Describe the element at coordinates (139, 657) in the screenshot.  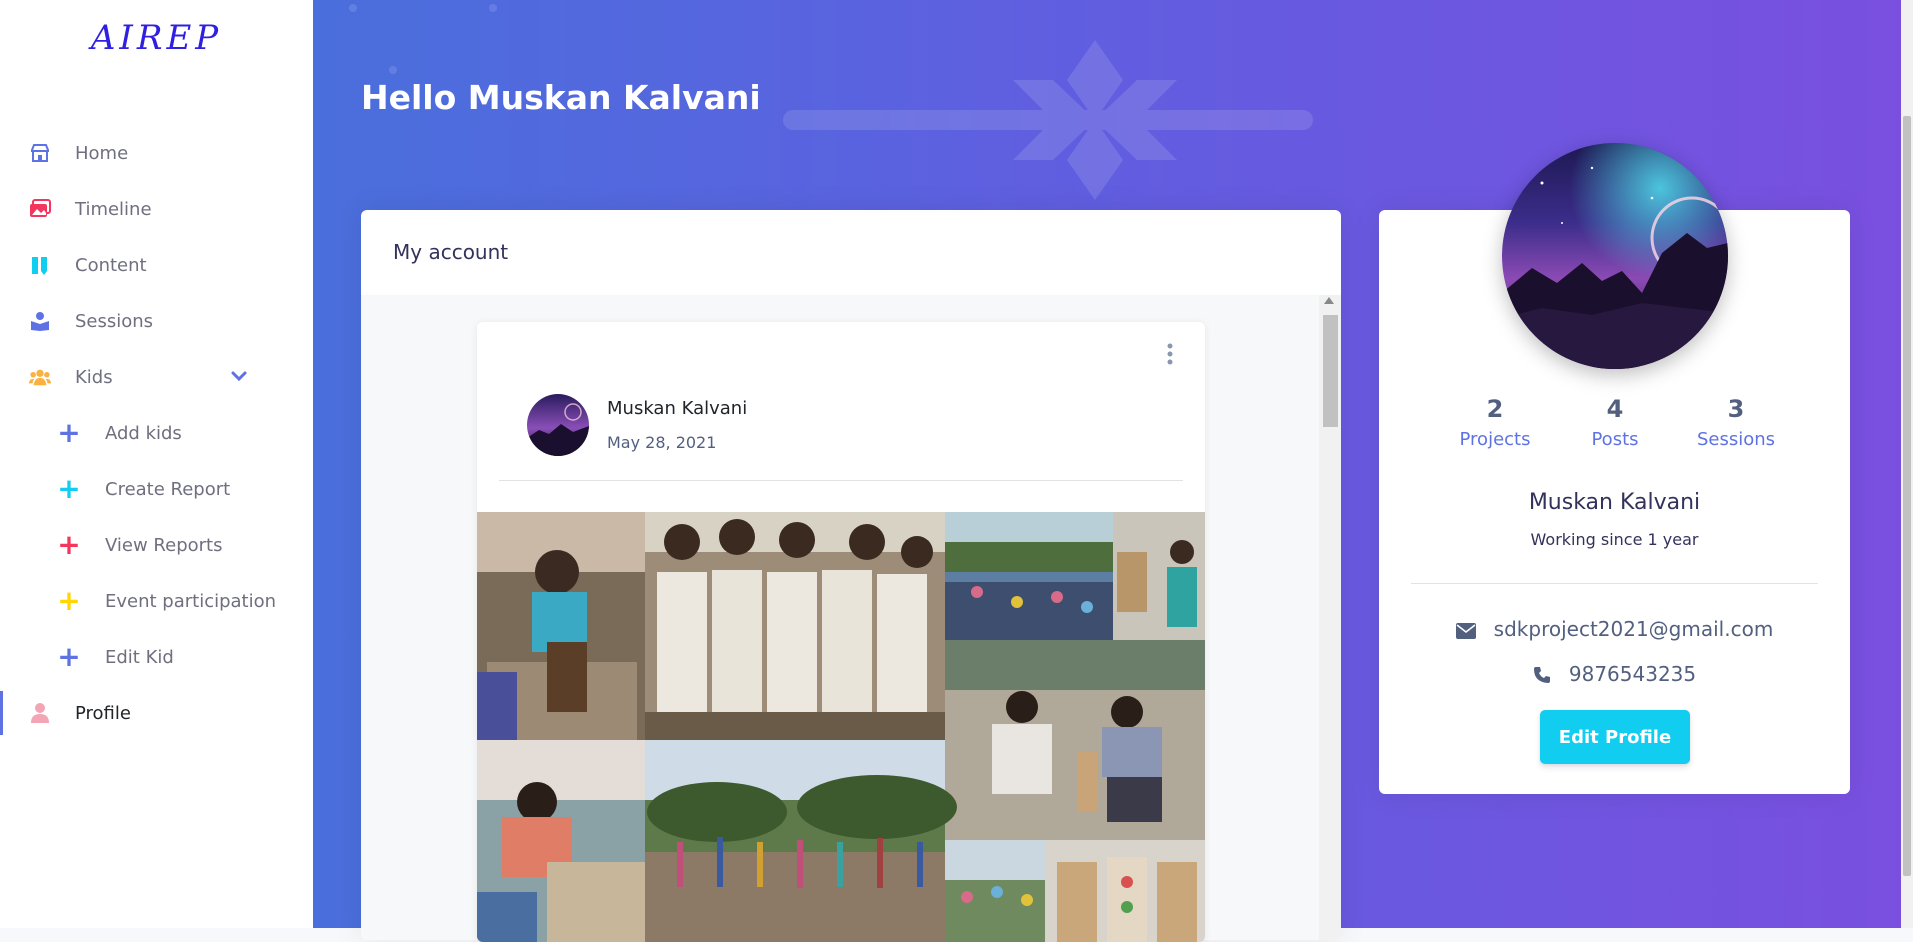
I see `sidebar-item-label: Edit Kid` at that location.